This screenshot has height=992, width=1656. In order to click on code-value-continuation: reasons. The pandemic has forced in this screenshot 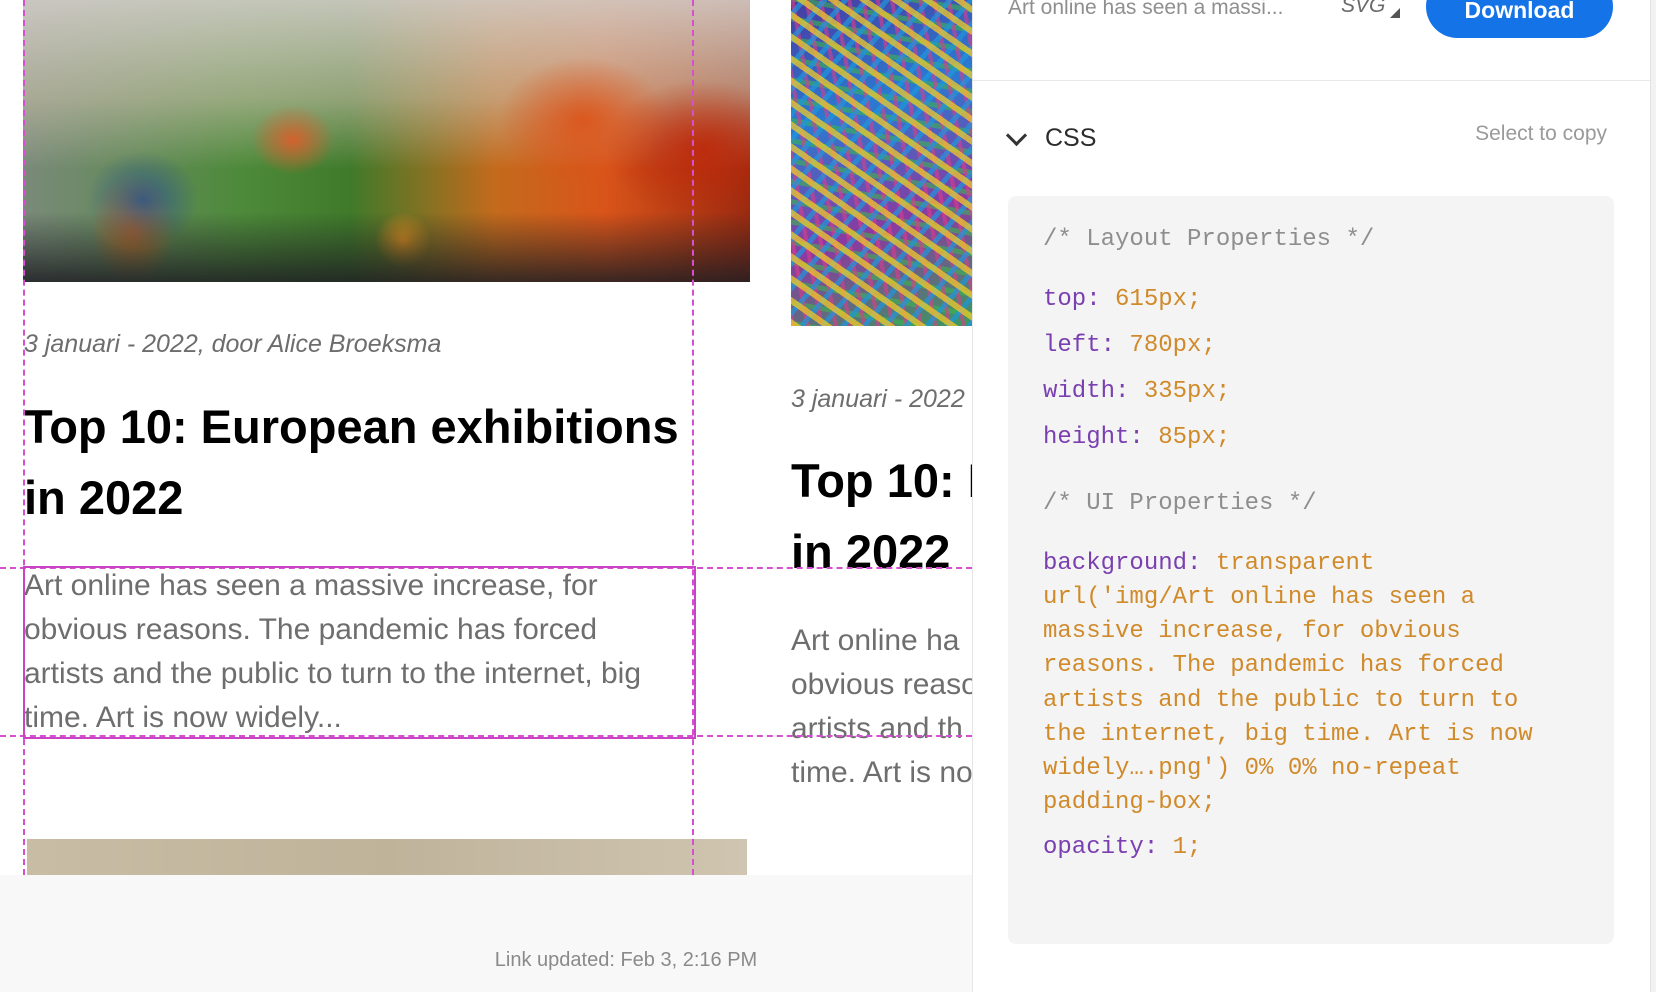, I will do `click(1273, 665)`.